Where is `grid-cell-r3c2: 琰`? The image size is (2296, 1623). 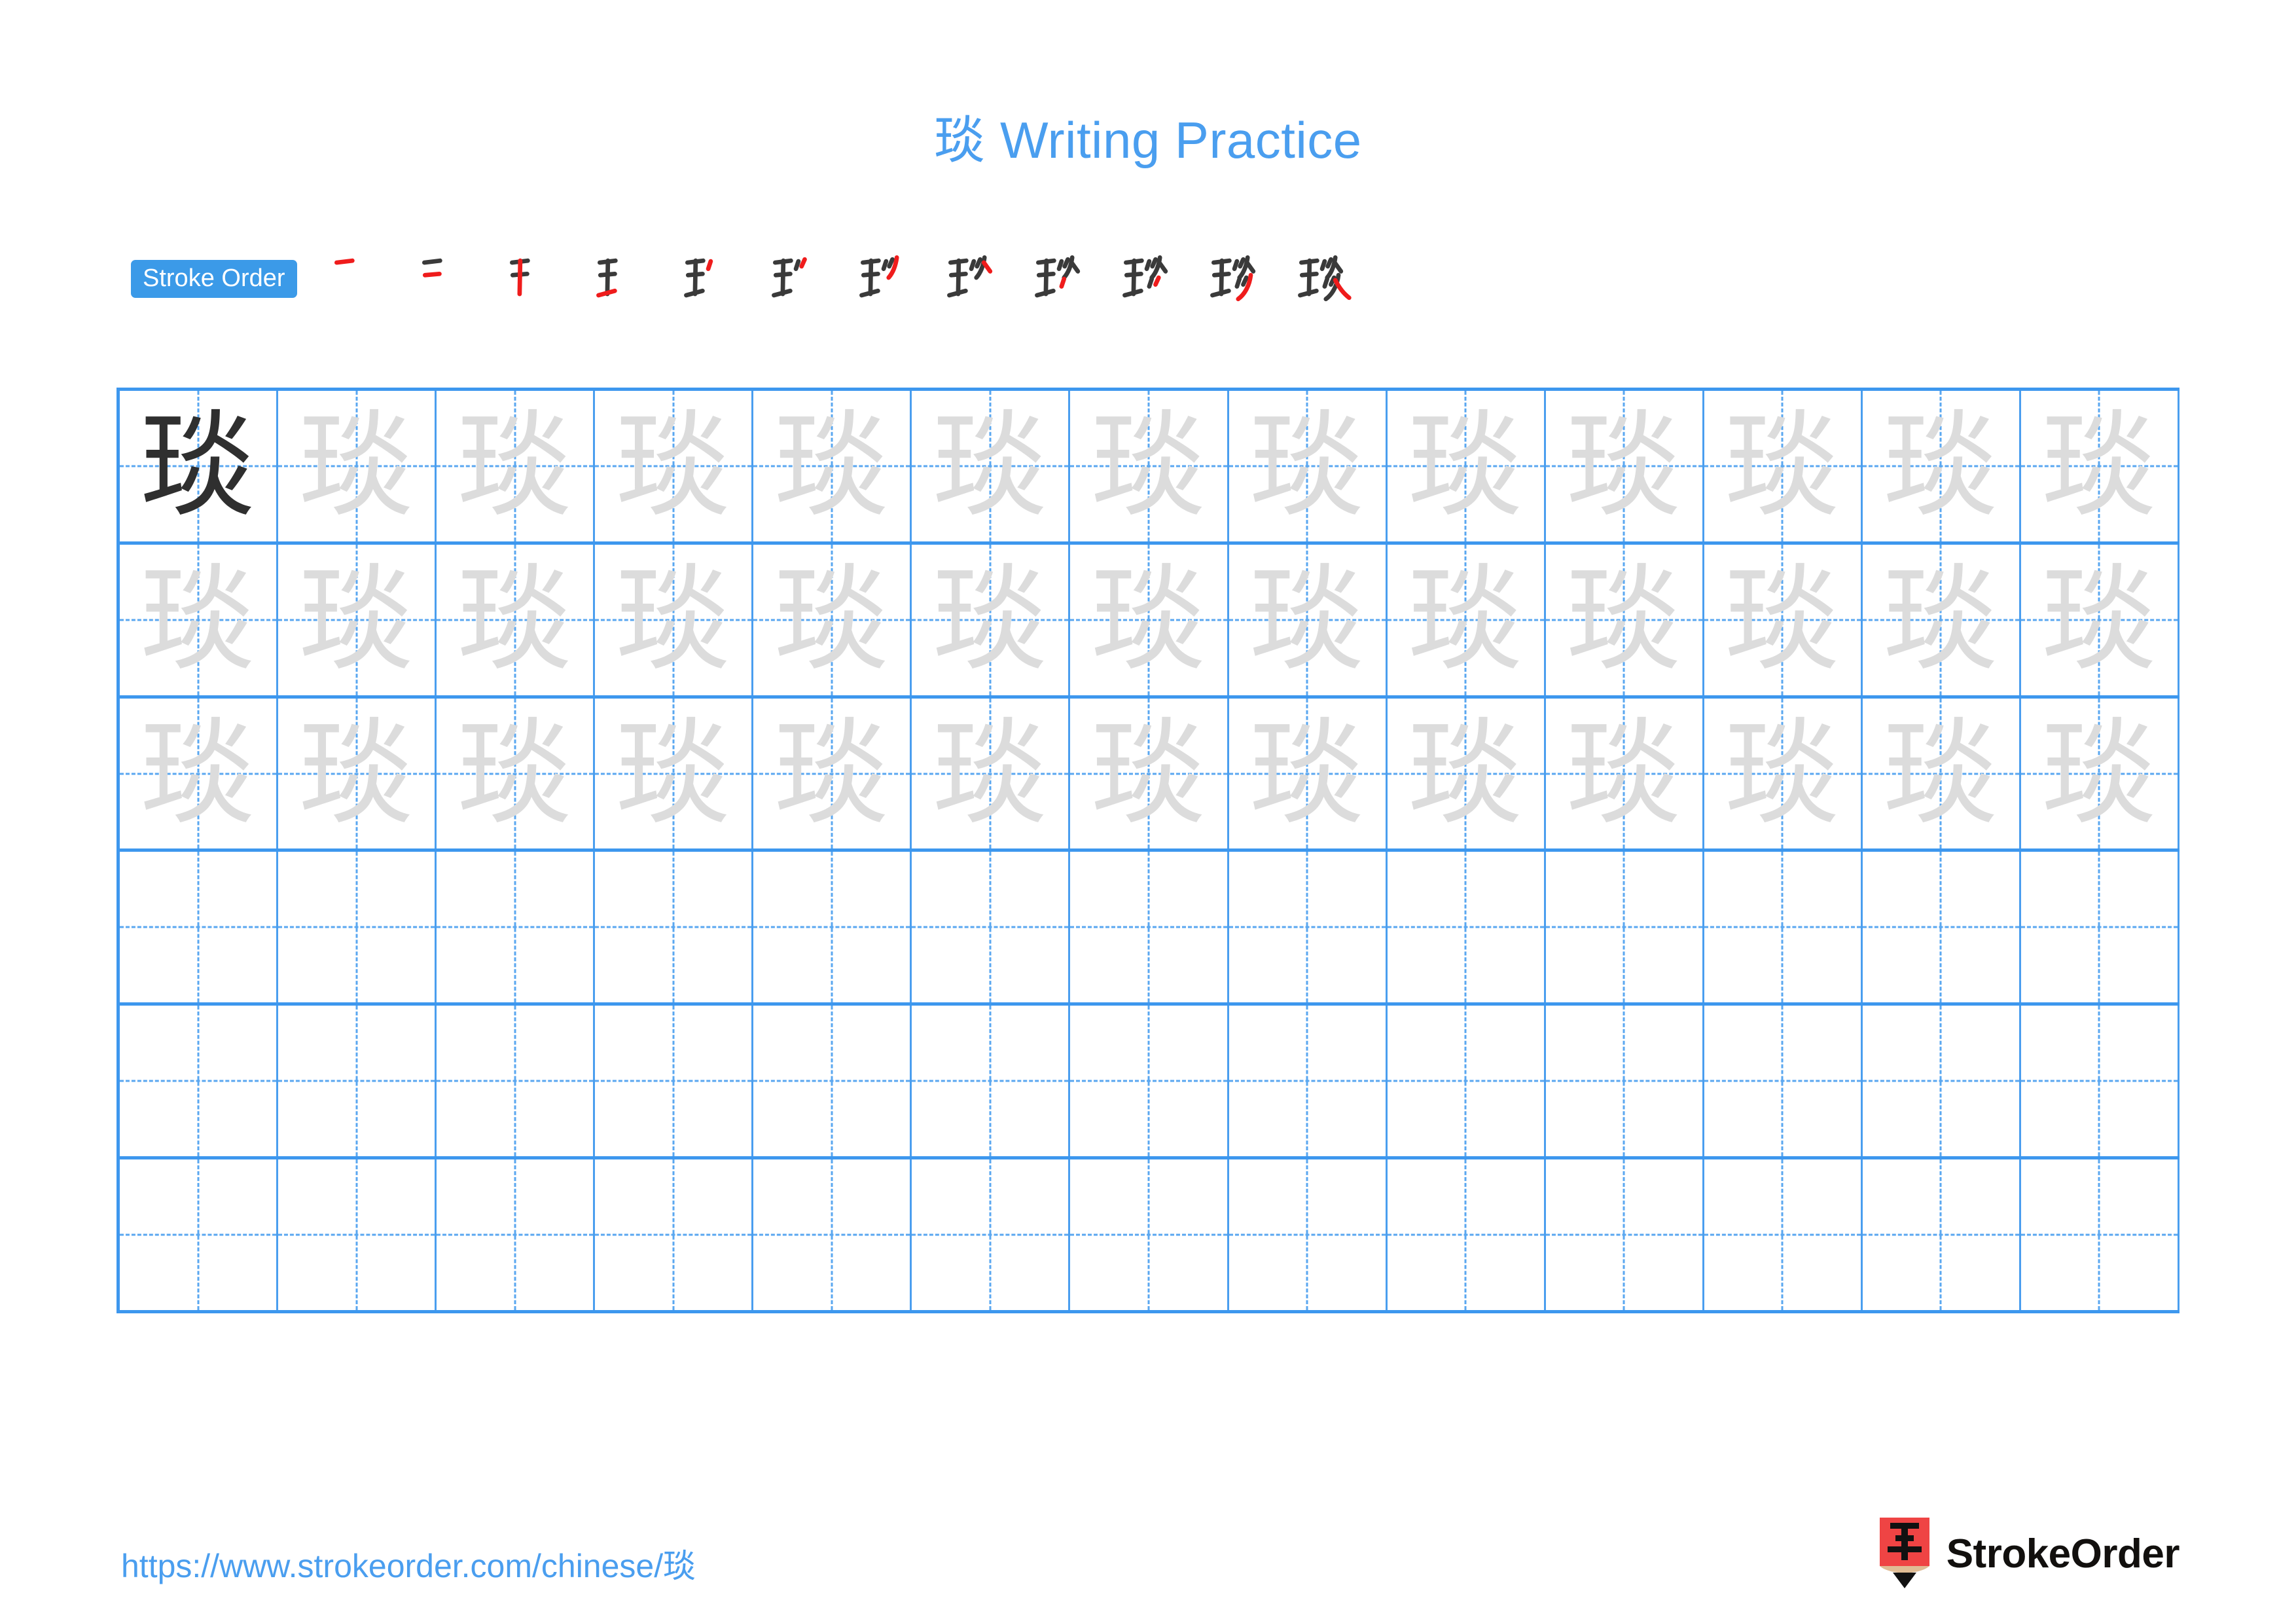 grid-cell-r3c2: 琰 is located at coordinates (357, 773).